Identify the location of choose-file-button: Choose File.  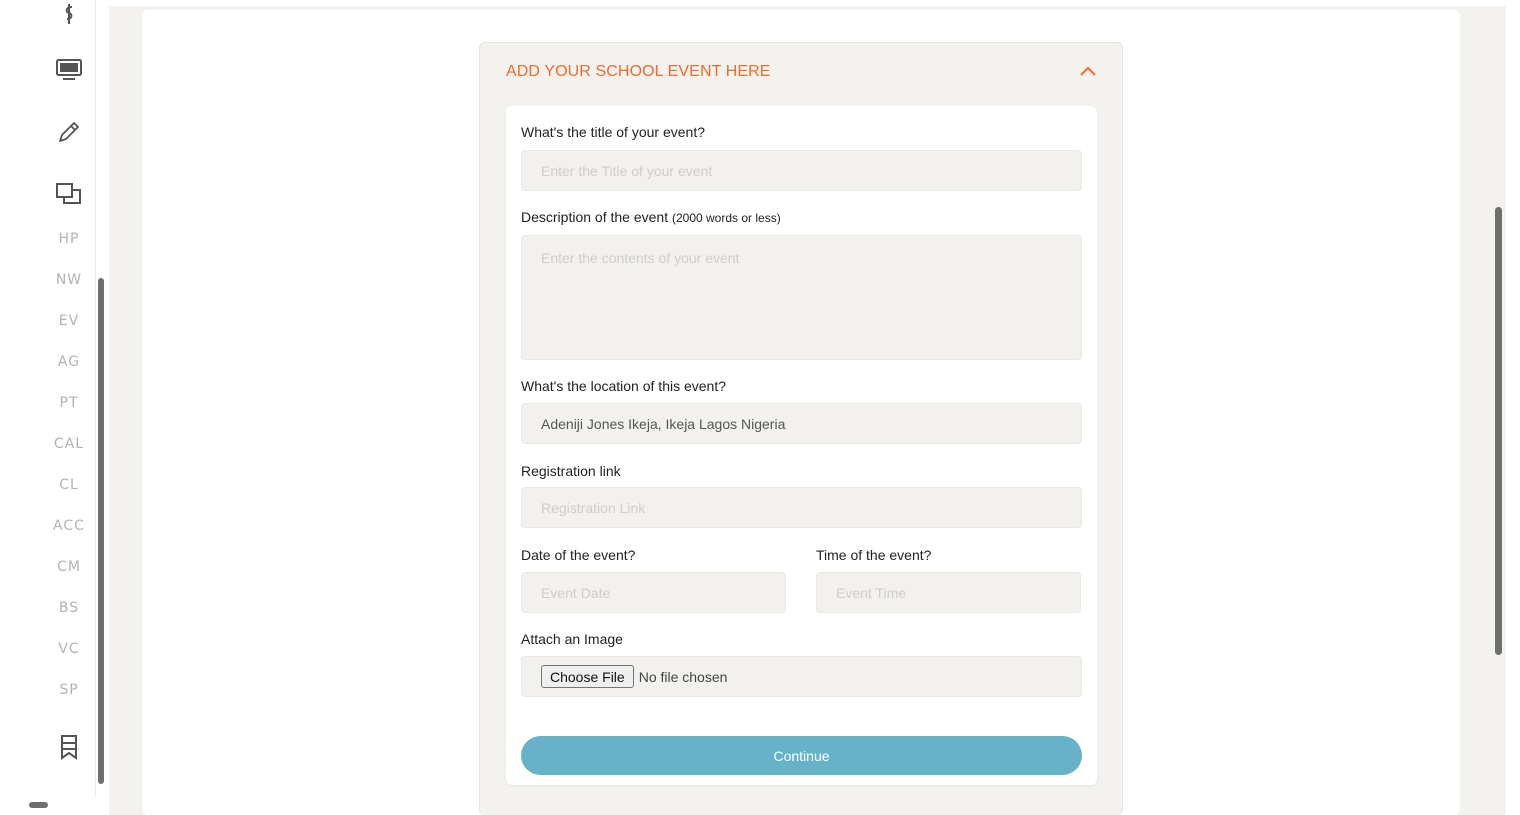
(587, 676).